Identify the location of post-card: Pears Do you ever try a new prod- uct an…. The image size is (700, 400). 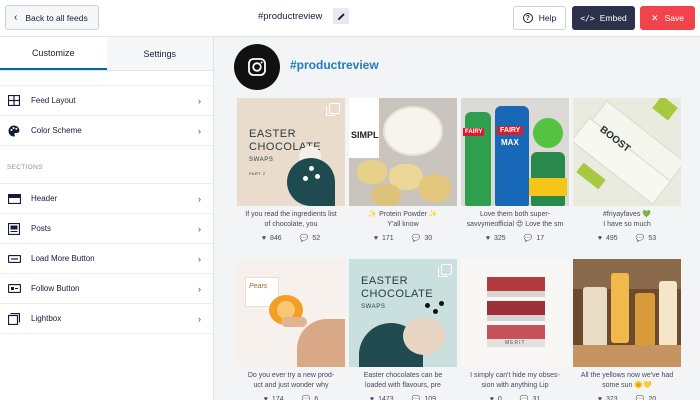
(291, 329).